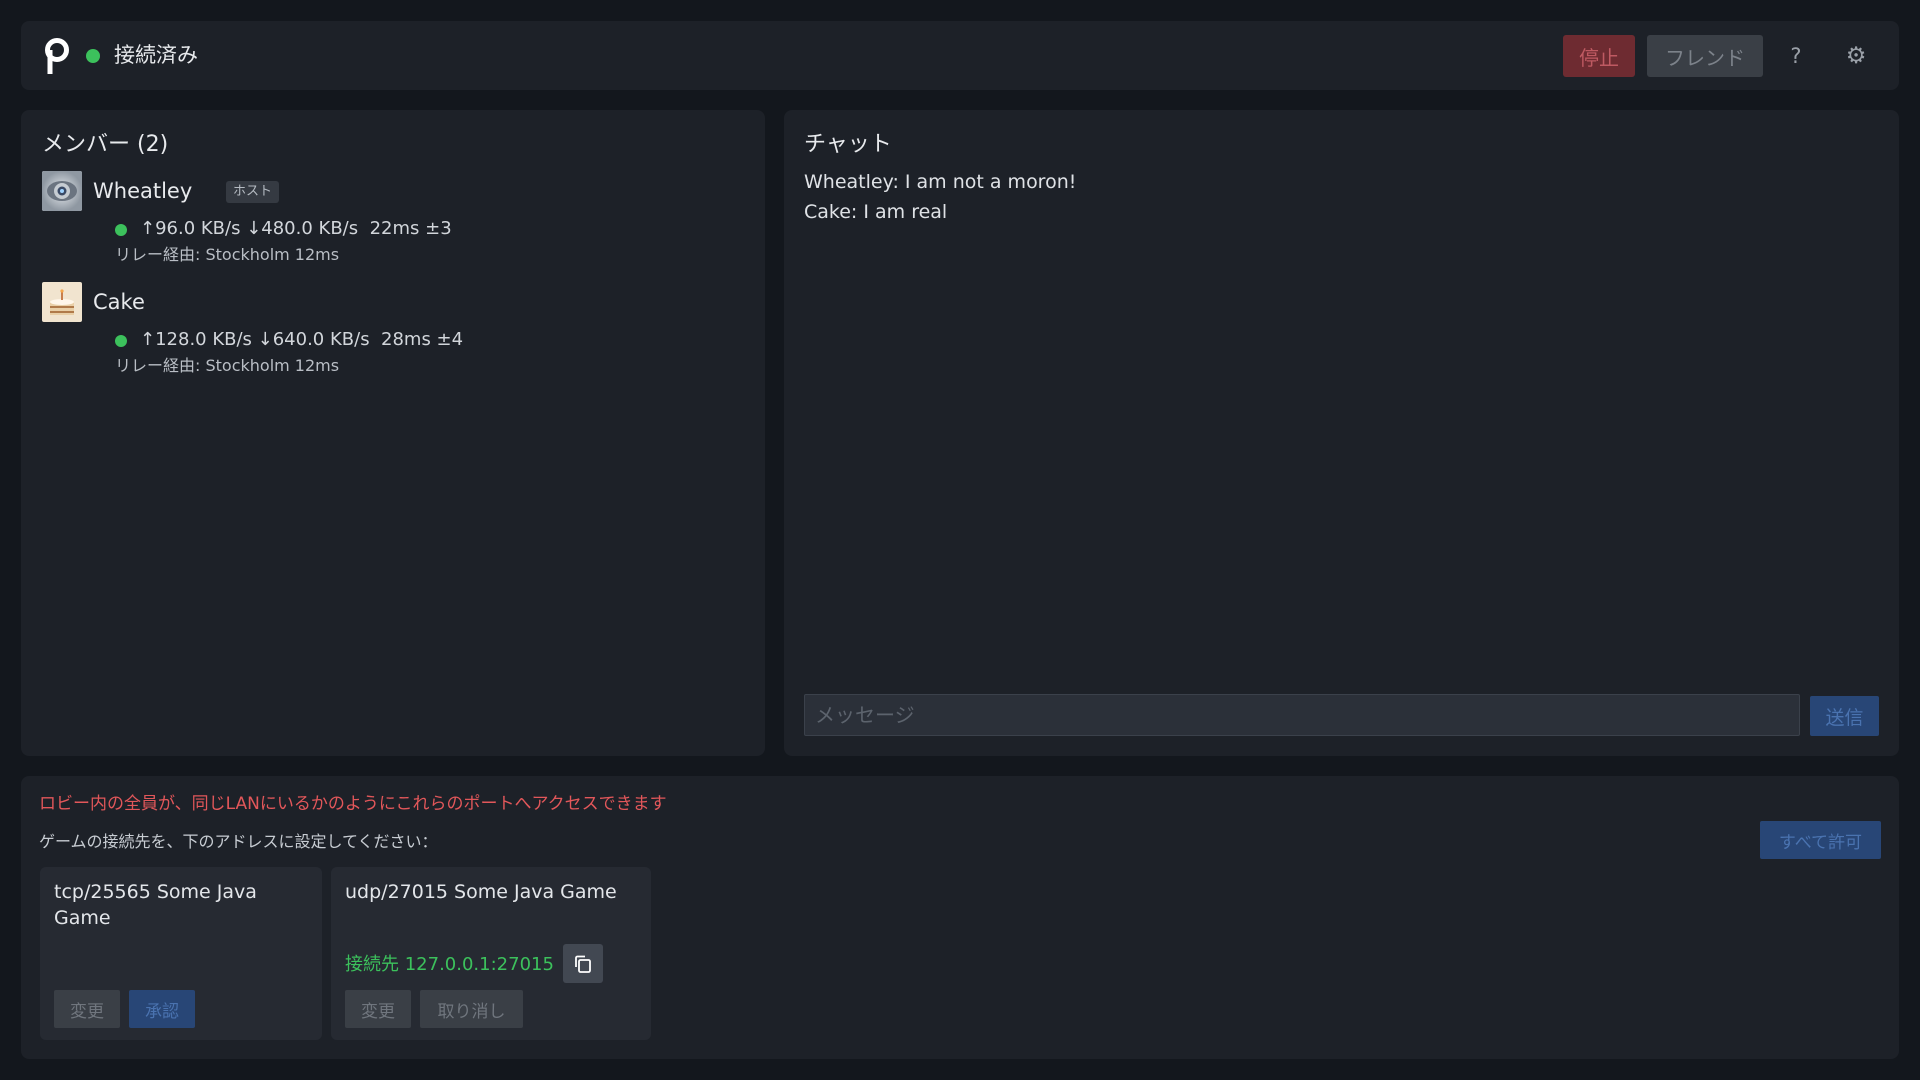  I want to click on connection-address: 接続先 127.0.0.1:27015, so click(449, 964).